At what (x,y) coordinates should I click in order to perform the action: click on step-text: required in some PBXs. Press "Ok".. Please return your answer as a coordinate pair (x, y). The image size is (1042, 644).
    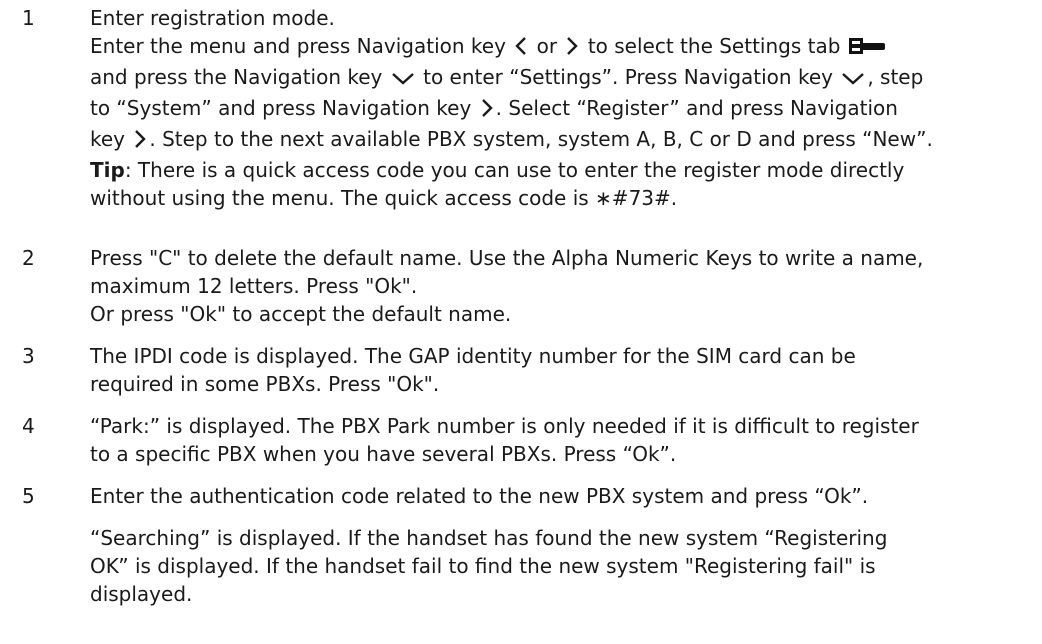
    Looking at the image, I should click on (265, 384).